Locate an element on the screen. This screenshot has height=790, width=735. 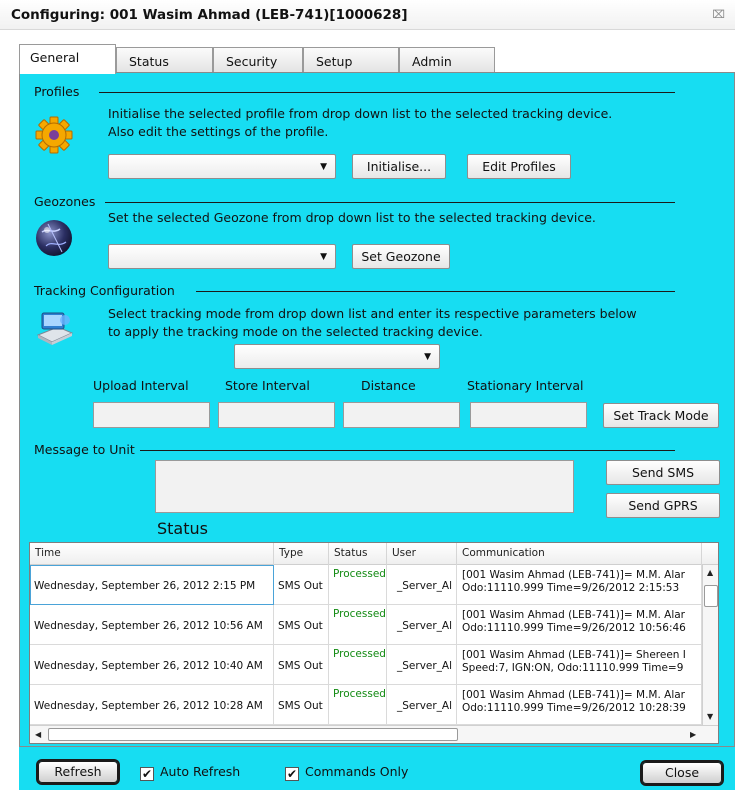
tab-admin: Admin is located at coordinates (447, 60).